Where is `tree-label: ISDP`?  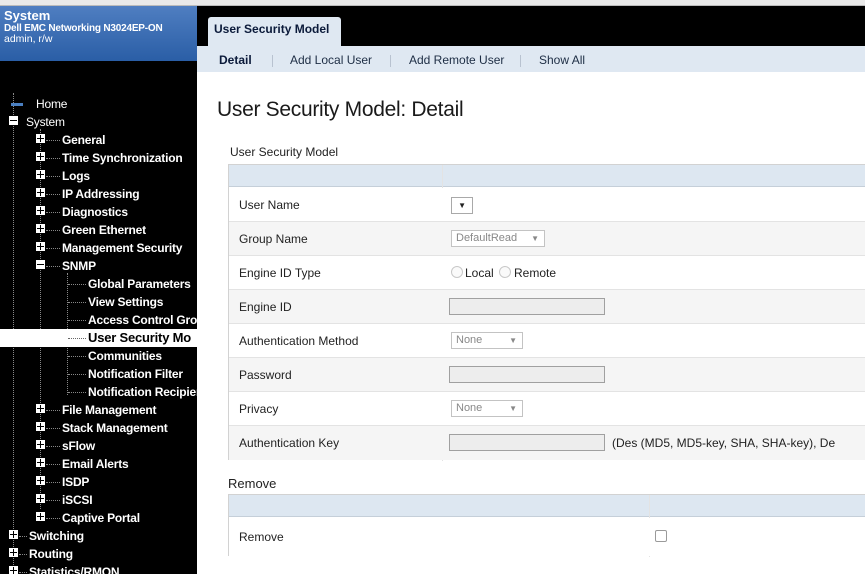 tree-label: ISDP is located at coordinates (76, 482).